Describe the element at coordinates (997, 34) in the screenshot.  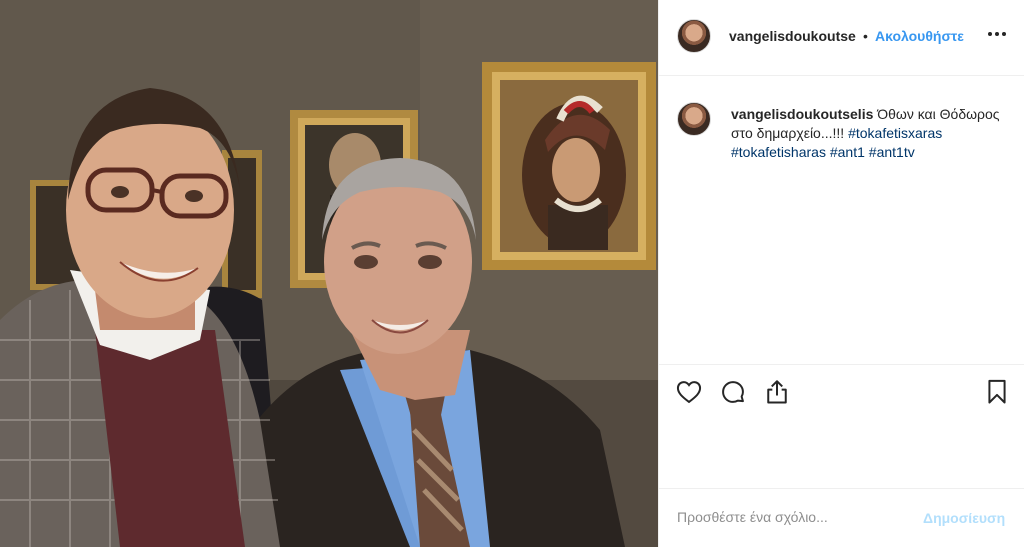
I see `more-options-icon` at that location.